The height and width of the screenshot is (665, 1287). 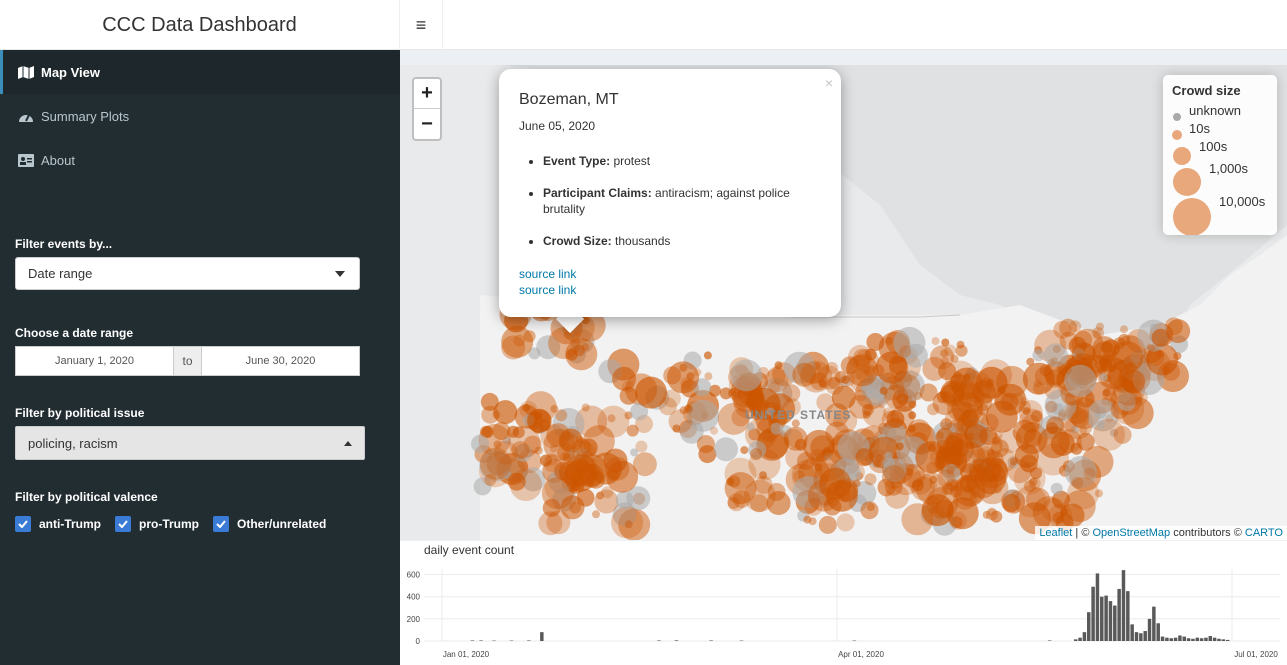 I want to click on leaflet-link: Leaflet, so click(x=1055, y=533).